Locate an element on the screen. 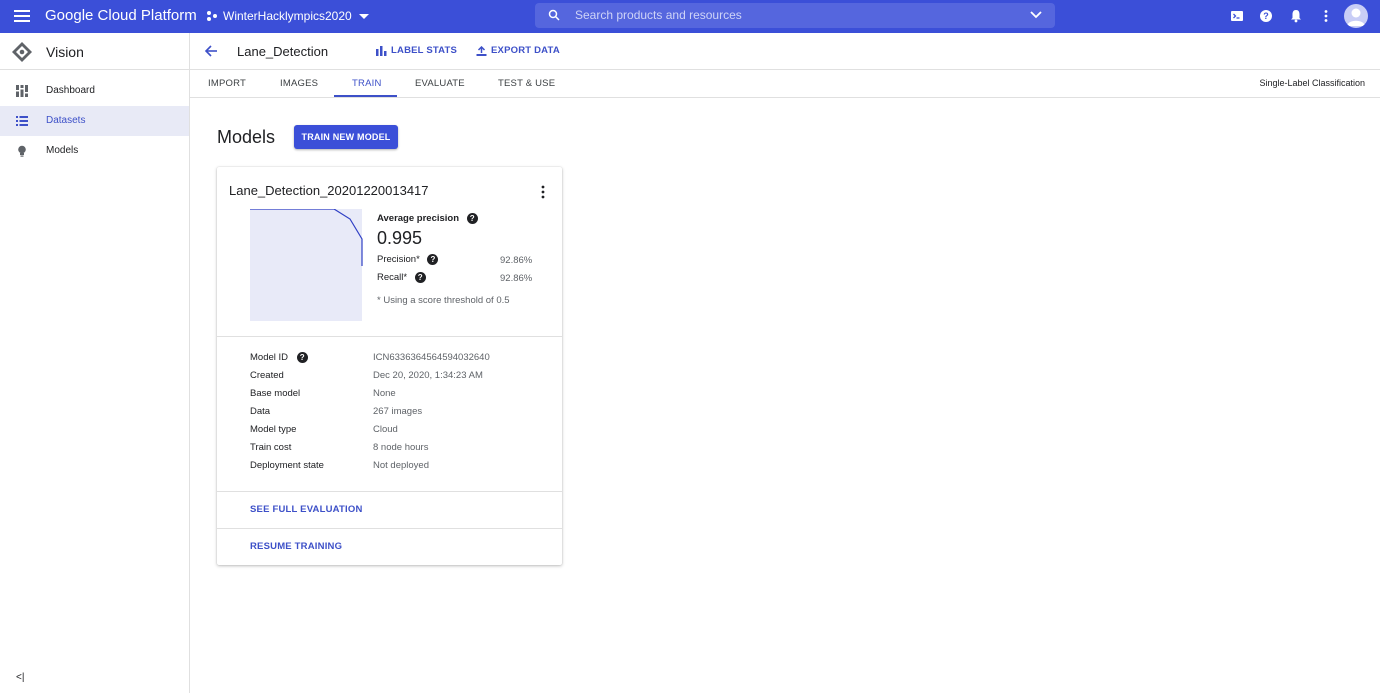 This screenshot has width=1380, height=693. cloud-shell-icon is located at coordinates (1237, 16).